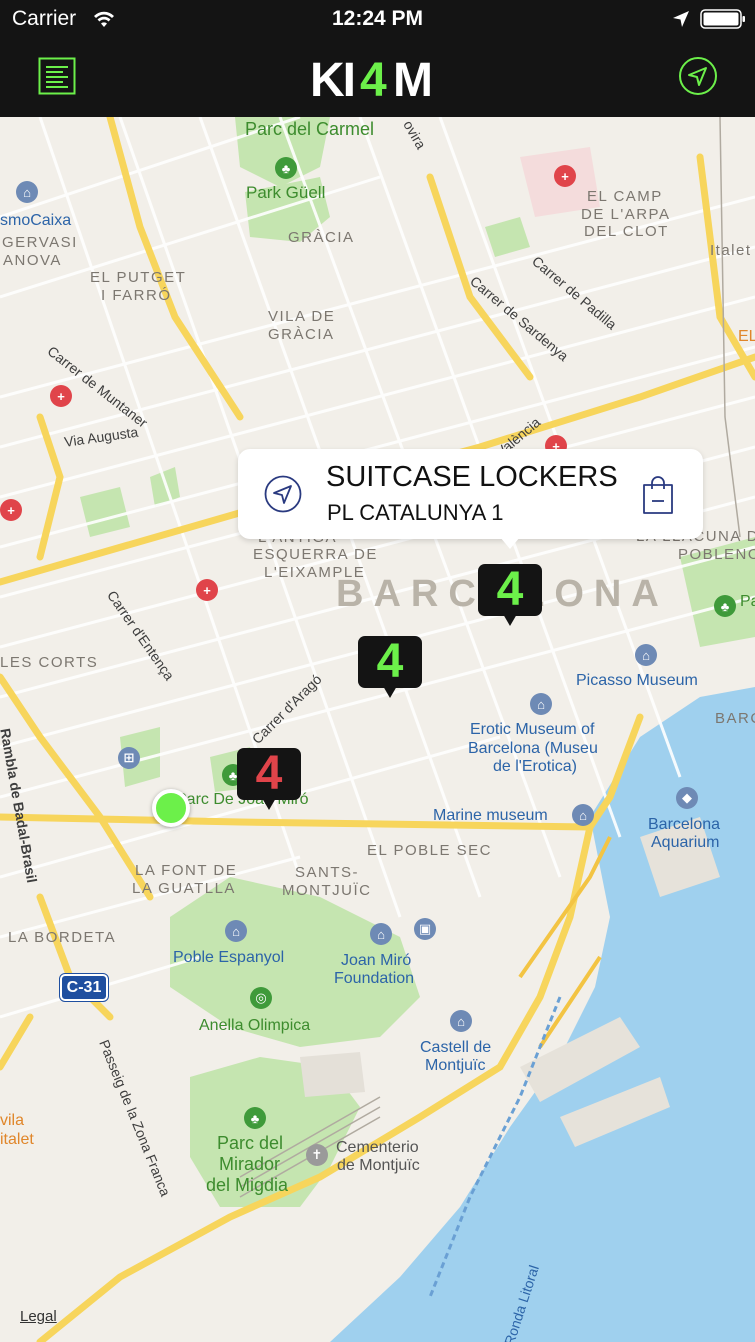  What do you see at coordinates (327, 890) in the screenshot?
I see `district-label: MONTJUÏC` at bounding box center [327, 890].